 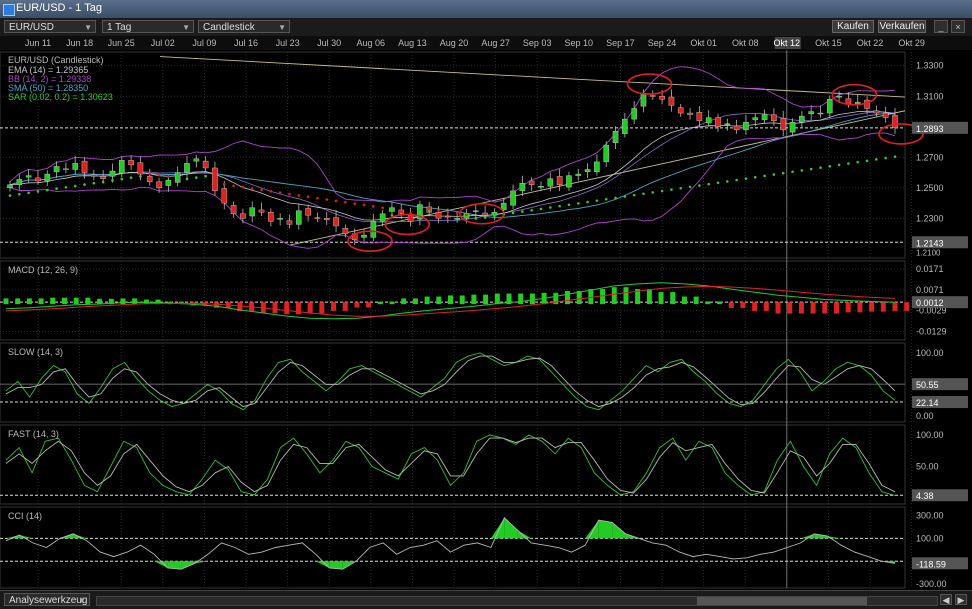 I want to click on slow-value-label: 22.14, so click(x=927, y=403).